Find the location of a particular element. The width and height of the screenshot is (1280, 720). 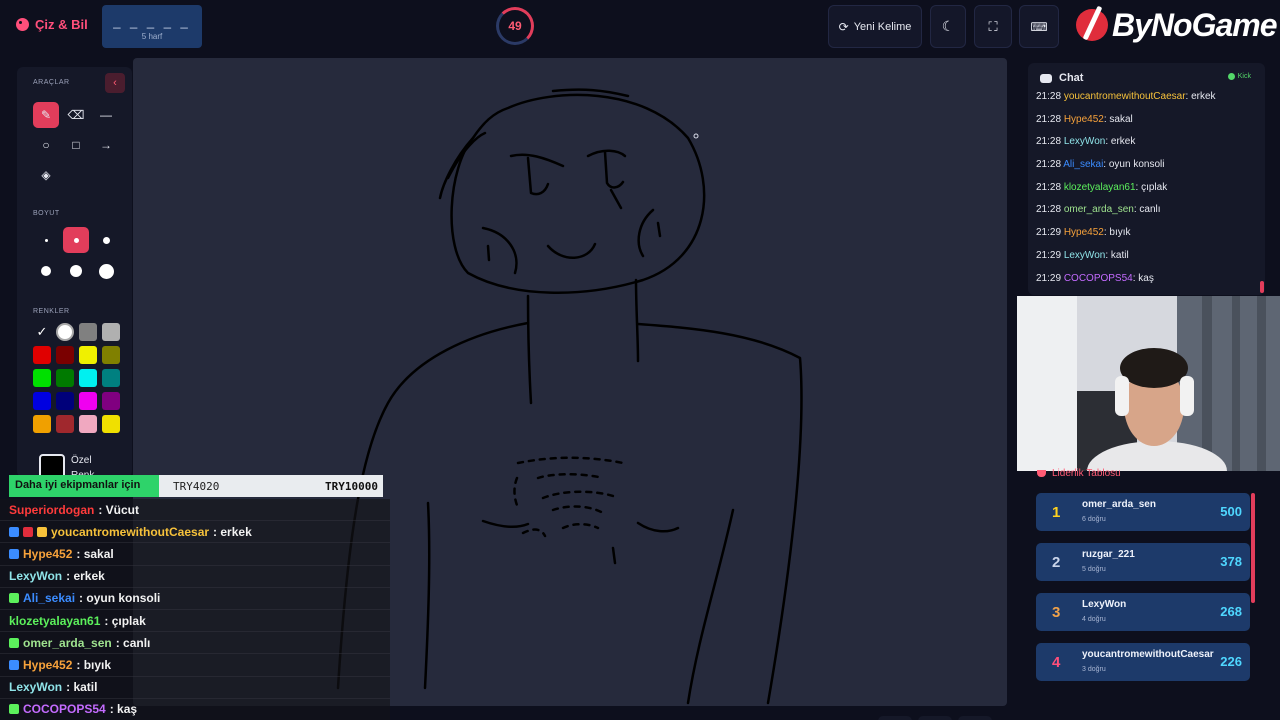

live-dot-icon is located at coordinates (1231, 76).